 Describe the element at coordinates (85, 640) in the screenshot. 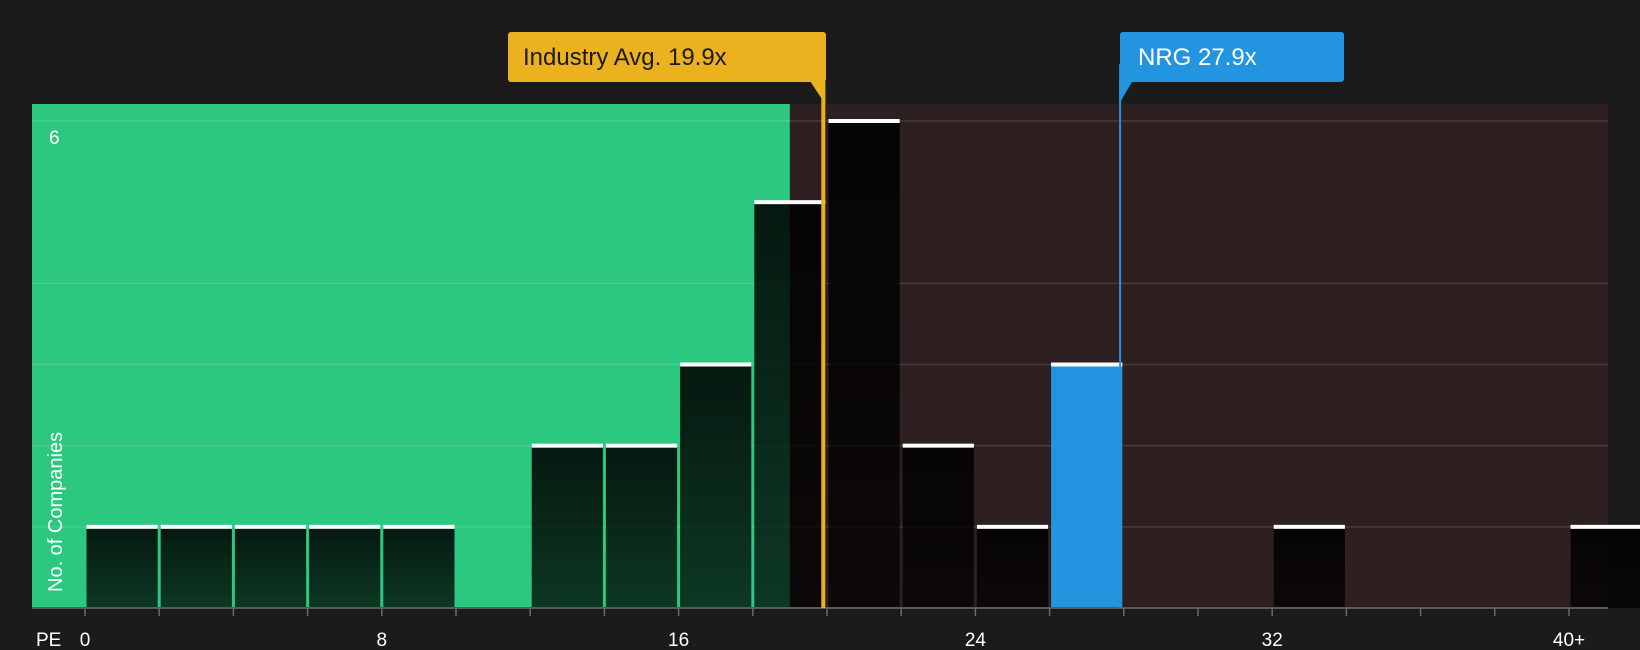

I see `x-tick-label: 0` at that location.